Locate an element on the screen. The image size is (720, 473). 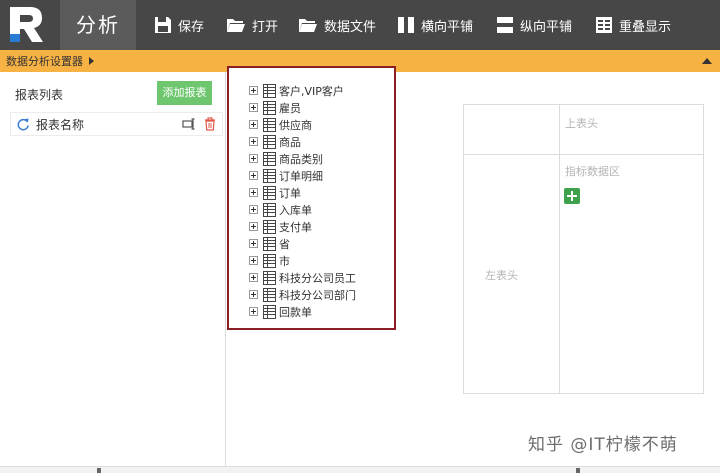
tree-node: 省 is located at coordinates (302, 243).